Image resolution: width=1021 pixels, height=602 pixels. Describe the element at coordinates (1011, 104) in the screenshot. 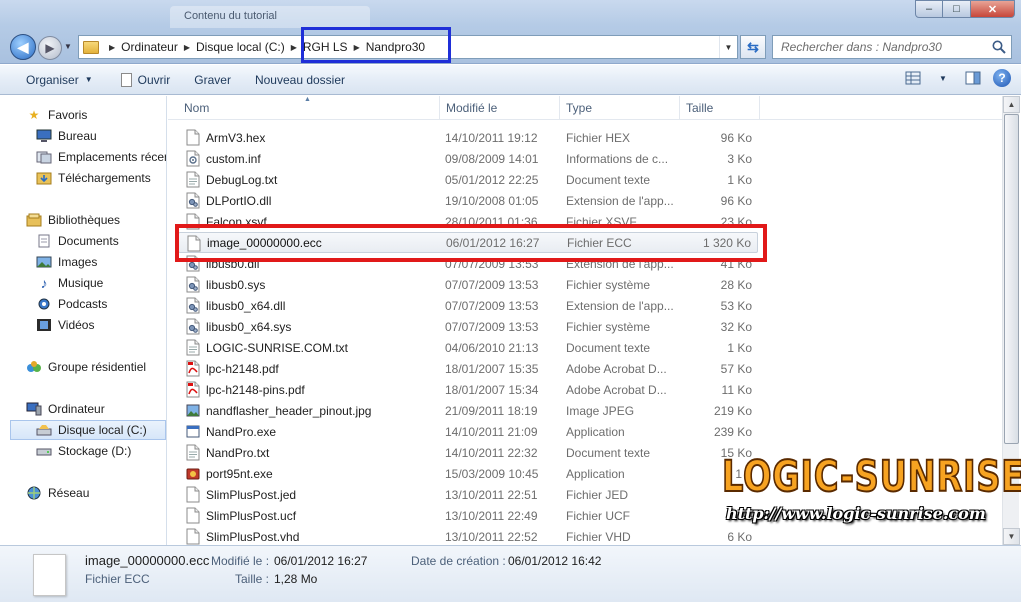

I see `scroll-up-icon: ▲` at that location.